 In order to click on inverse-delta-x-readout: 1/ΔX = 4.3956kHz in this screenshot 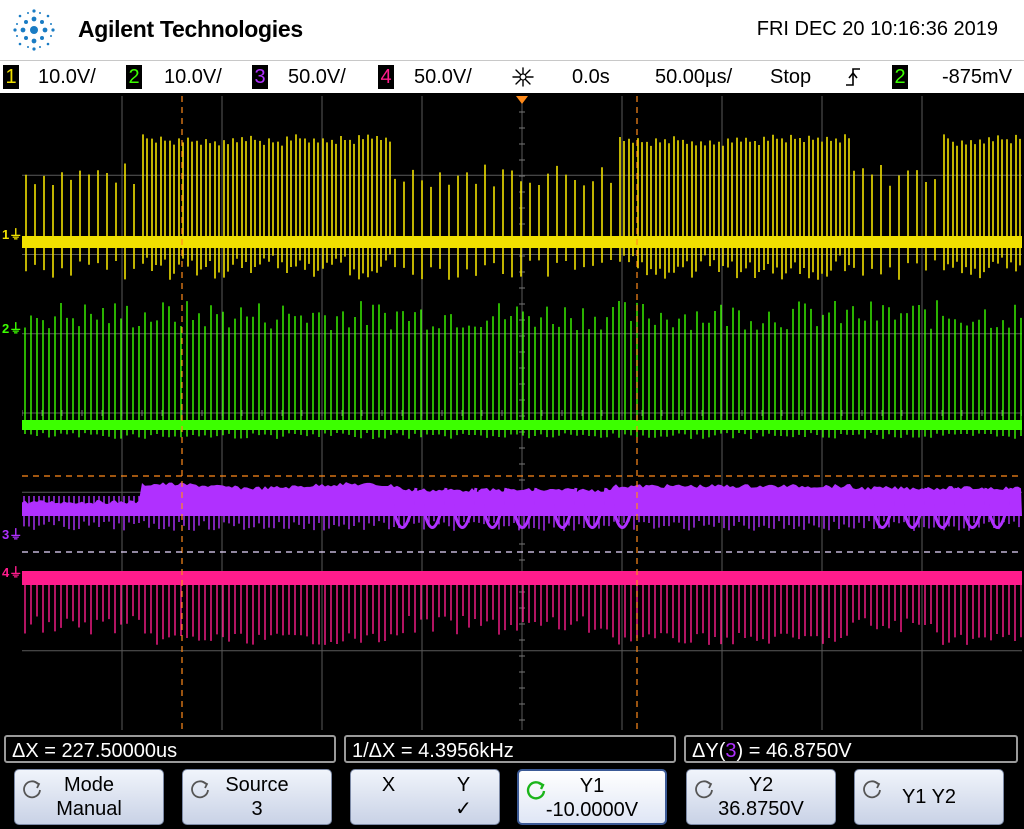, I will do `click(510, 749)`.